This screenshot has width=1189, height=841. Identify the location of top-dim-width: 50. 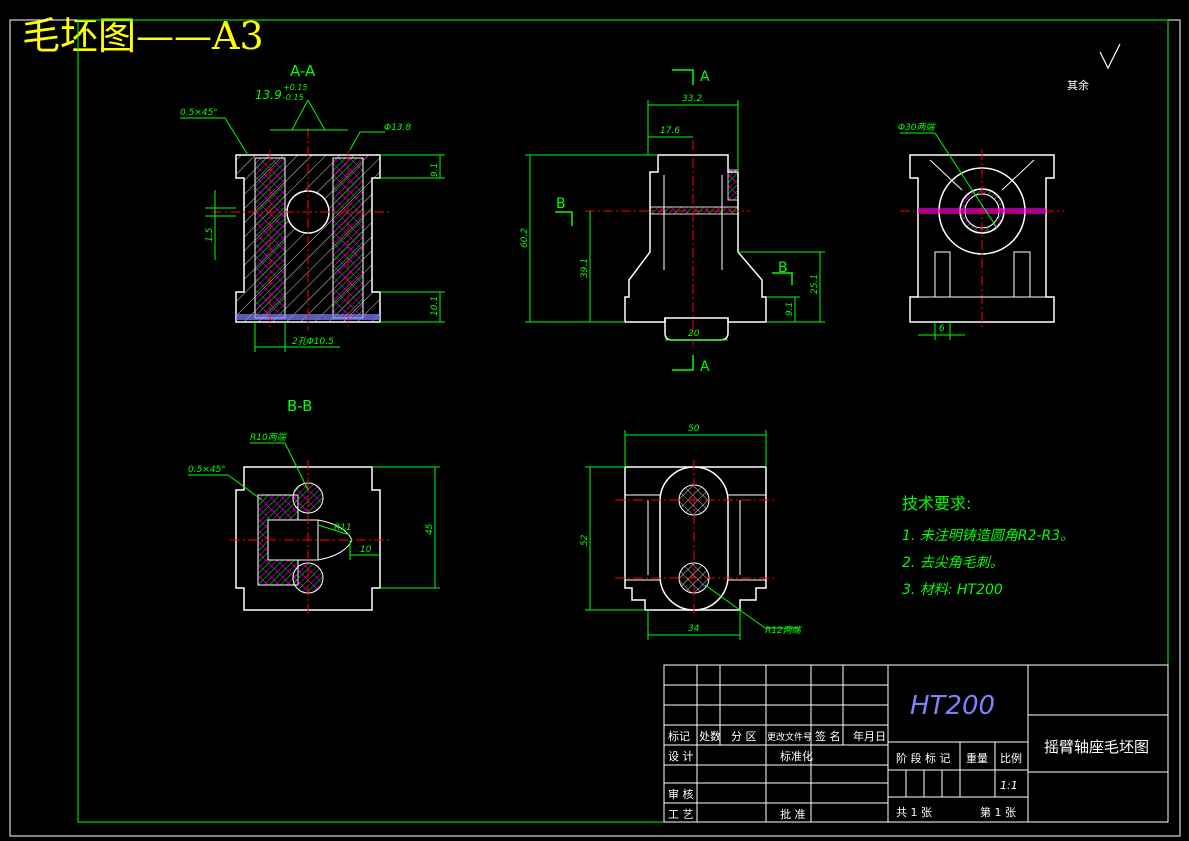
(694, 429).